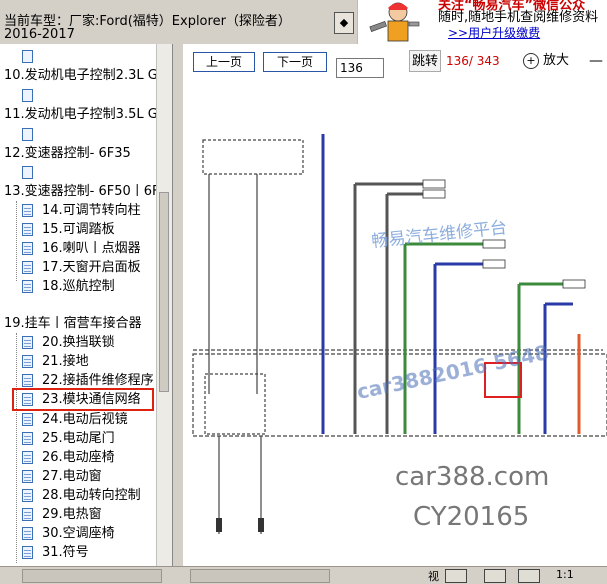 The width and height of the screenshot is (607, 584). I want to click on tree-item-27: 27.电动窗, so click(62, 476).